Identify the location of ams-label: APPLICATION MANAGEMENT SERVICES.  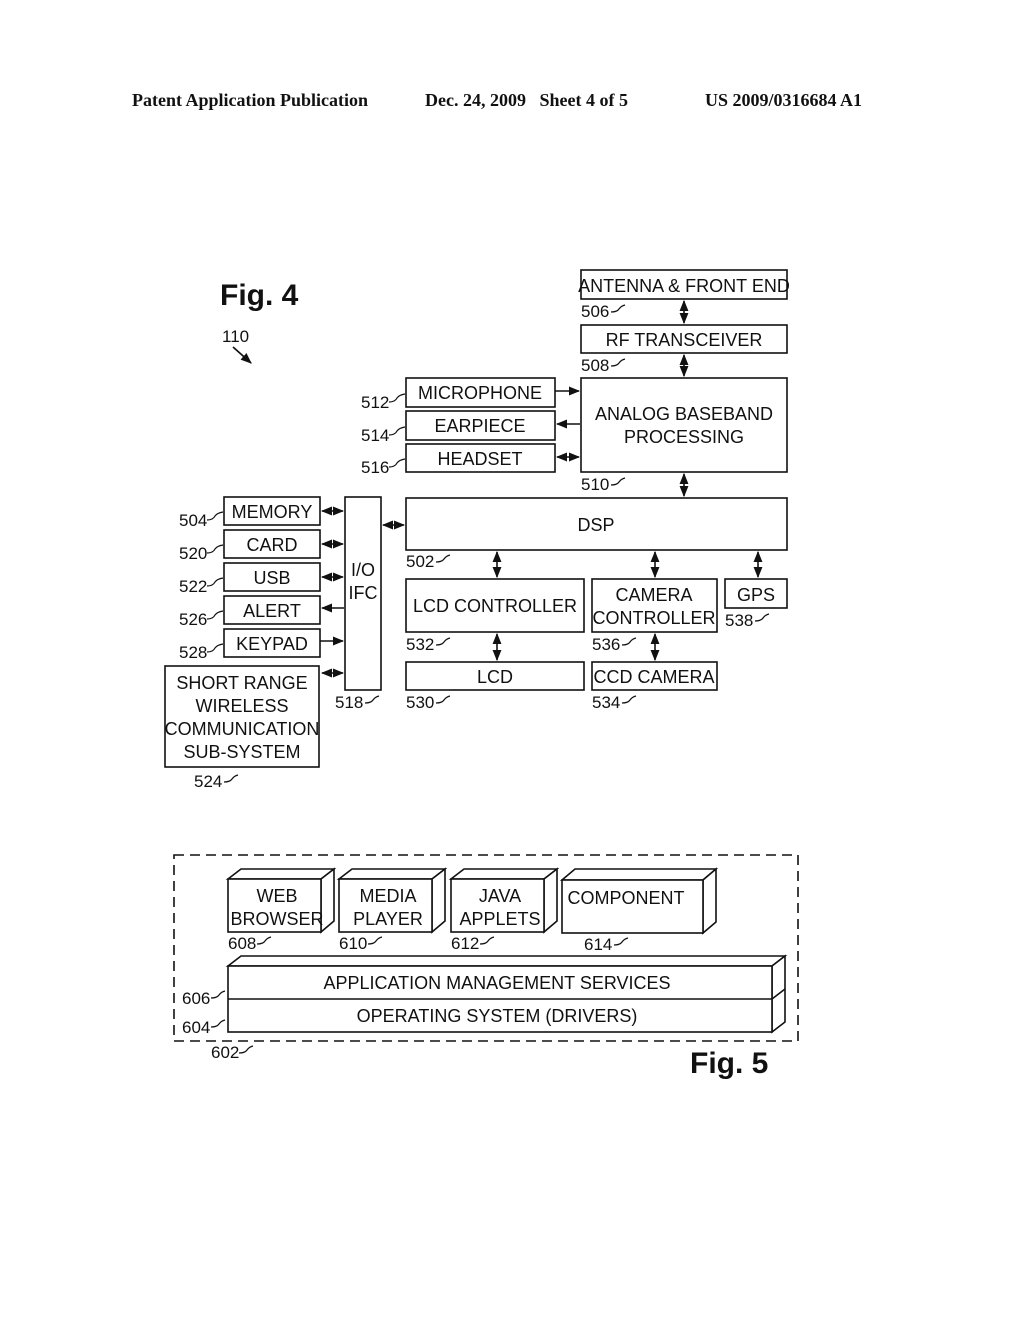
(496, 983).